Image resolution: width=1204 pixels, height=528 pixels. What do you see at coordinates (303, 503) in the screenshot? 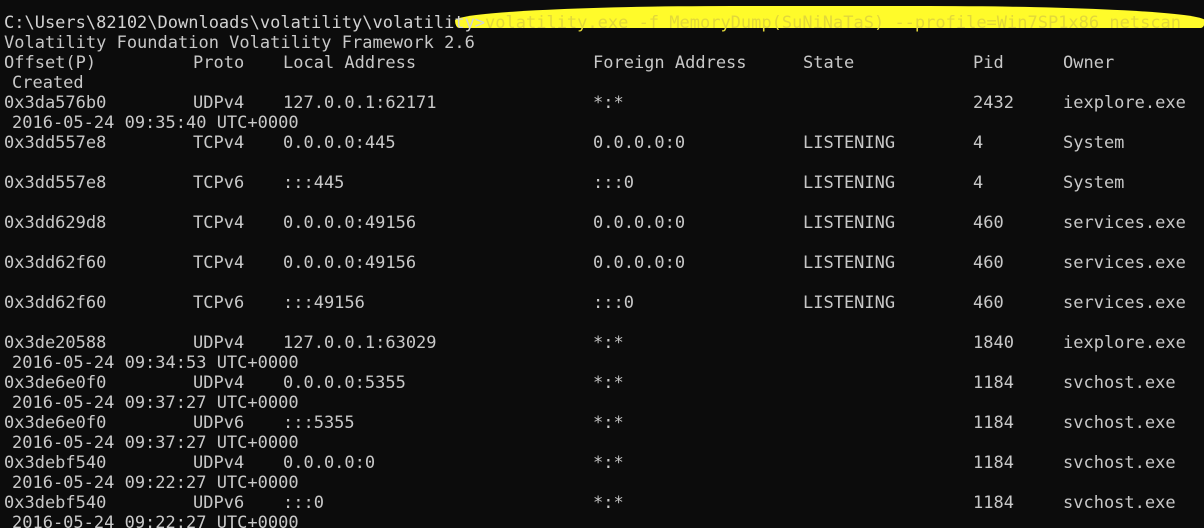
I see `cell-local-address: :::0` at bounding box center [303, 503].